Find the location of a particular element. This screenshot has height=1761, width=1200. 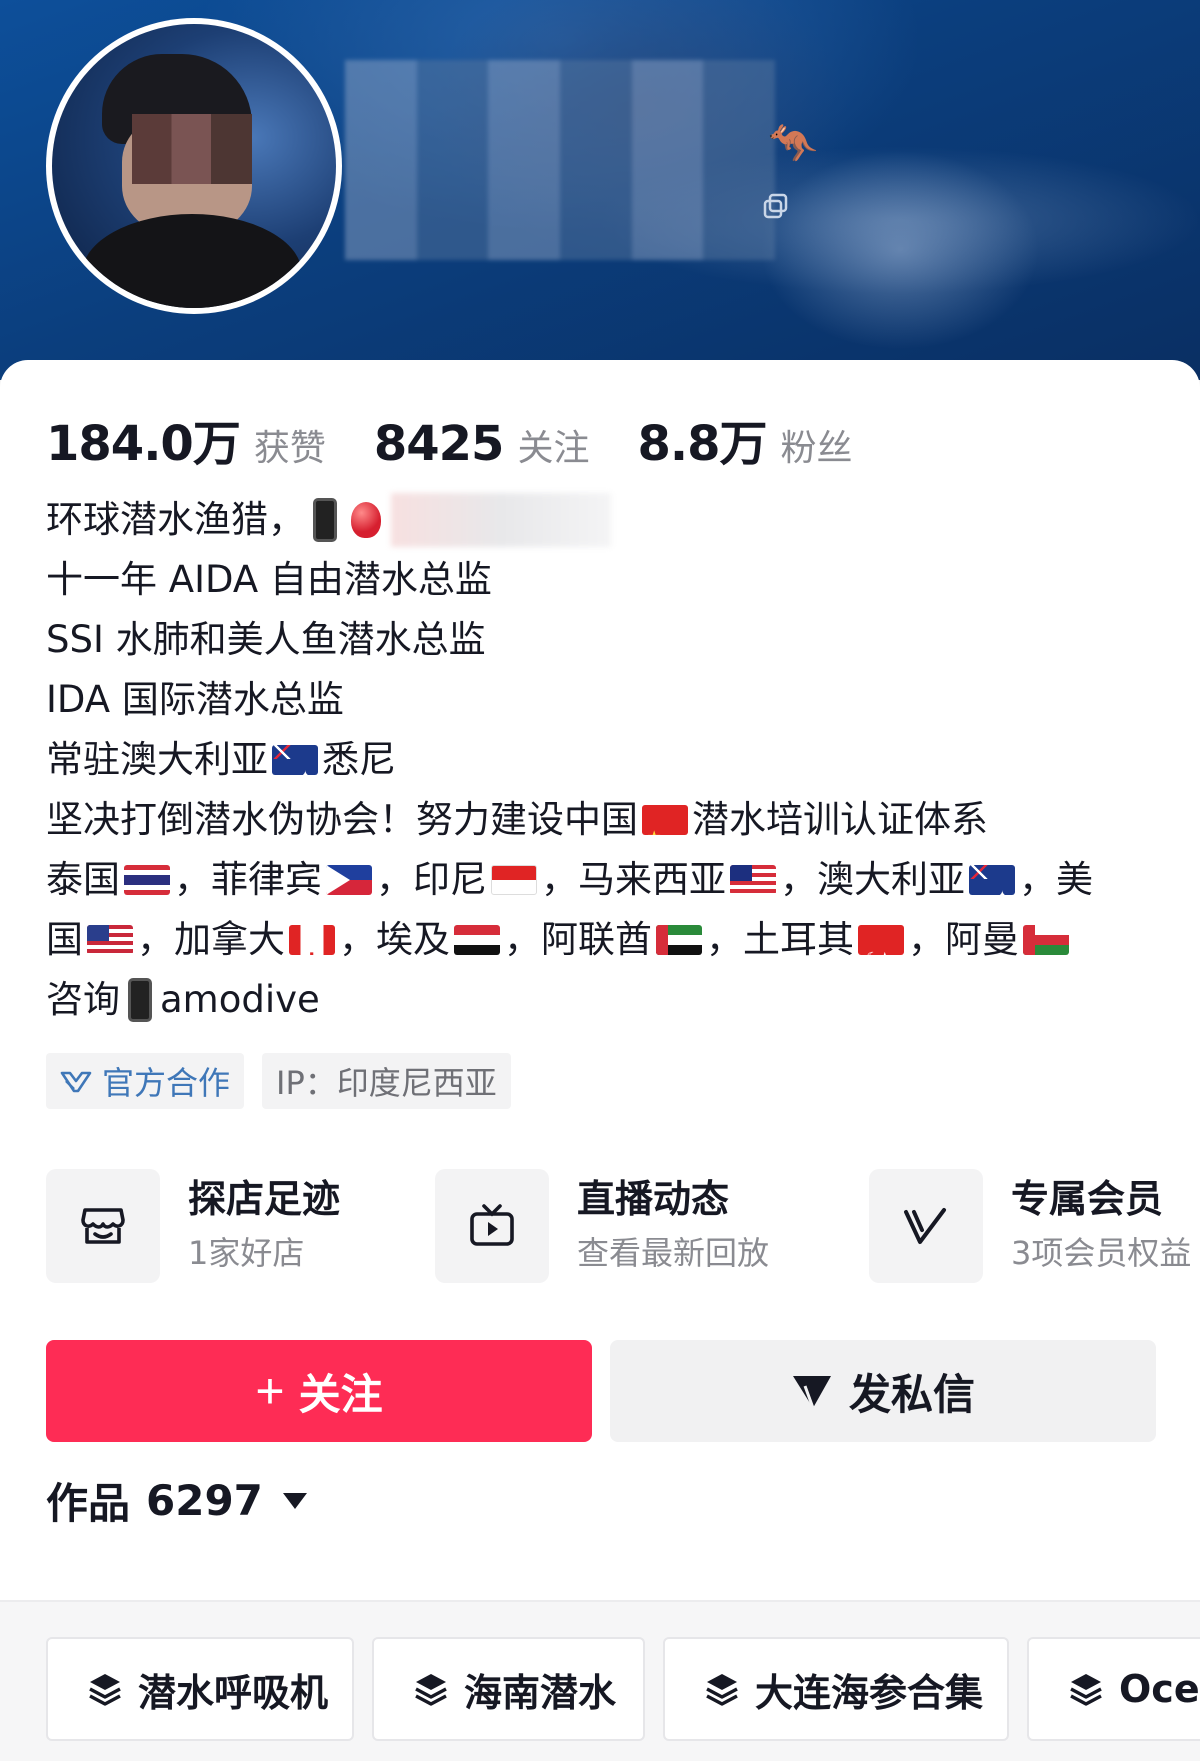

bio-text: ，土耳其 is located at coordinates (780, 939).